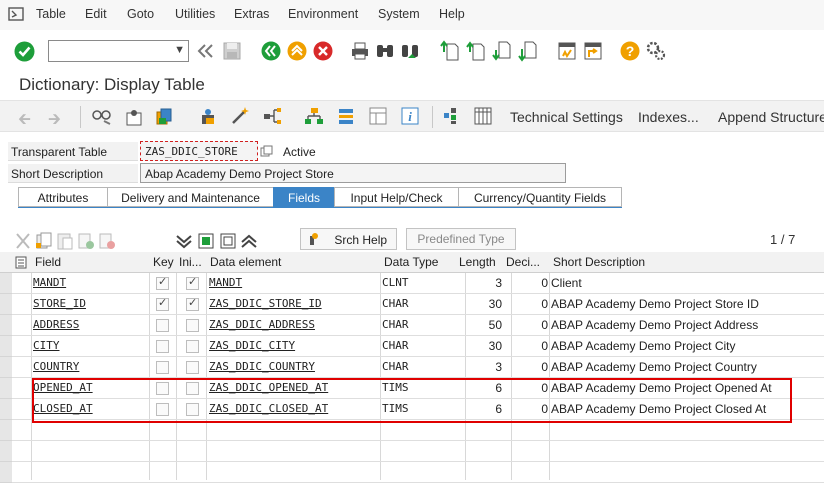 The image size is (824, 483). What do you see at coordinates (378, 116) in the screenshot?
I see `layout-icon` at bounding box center [378, 116].